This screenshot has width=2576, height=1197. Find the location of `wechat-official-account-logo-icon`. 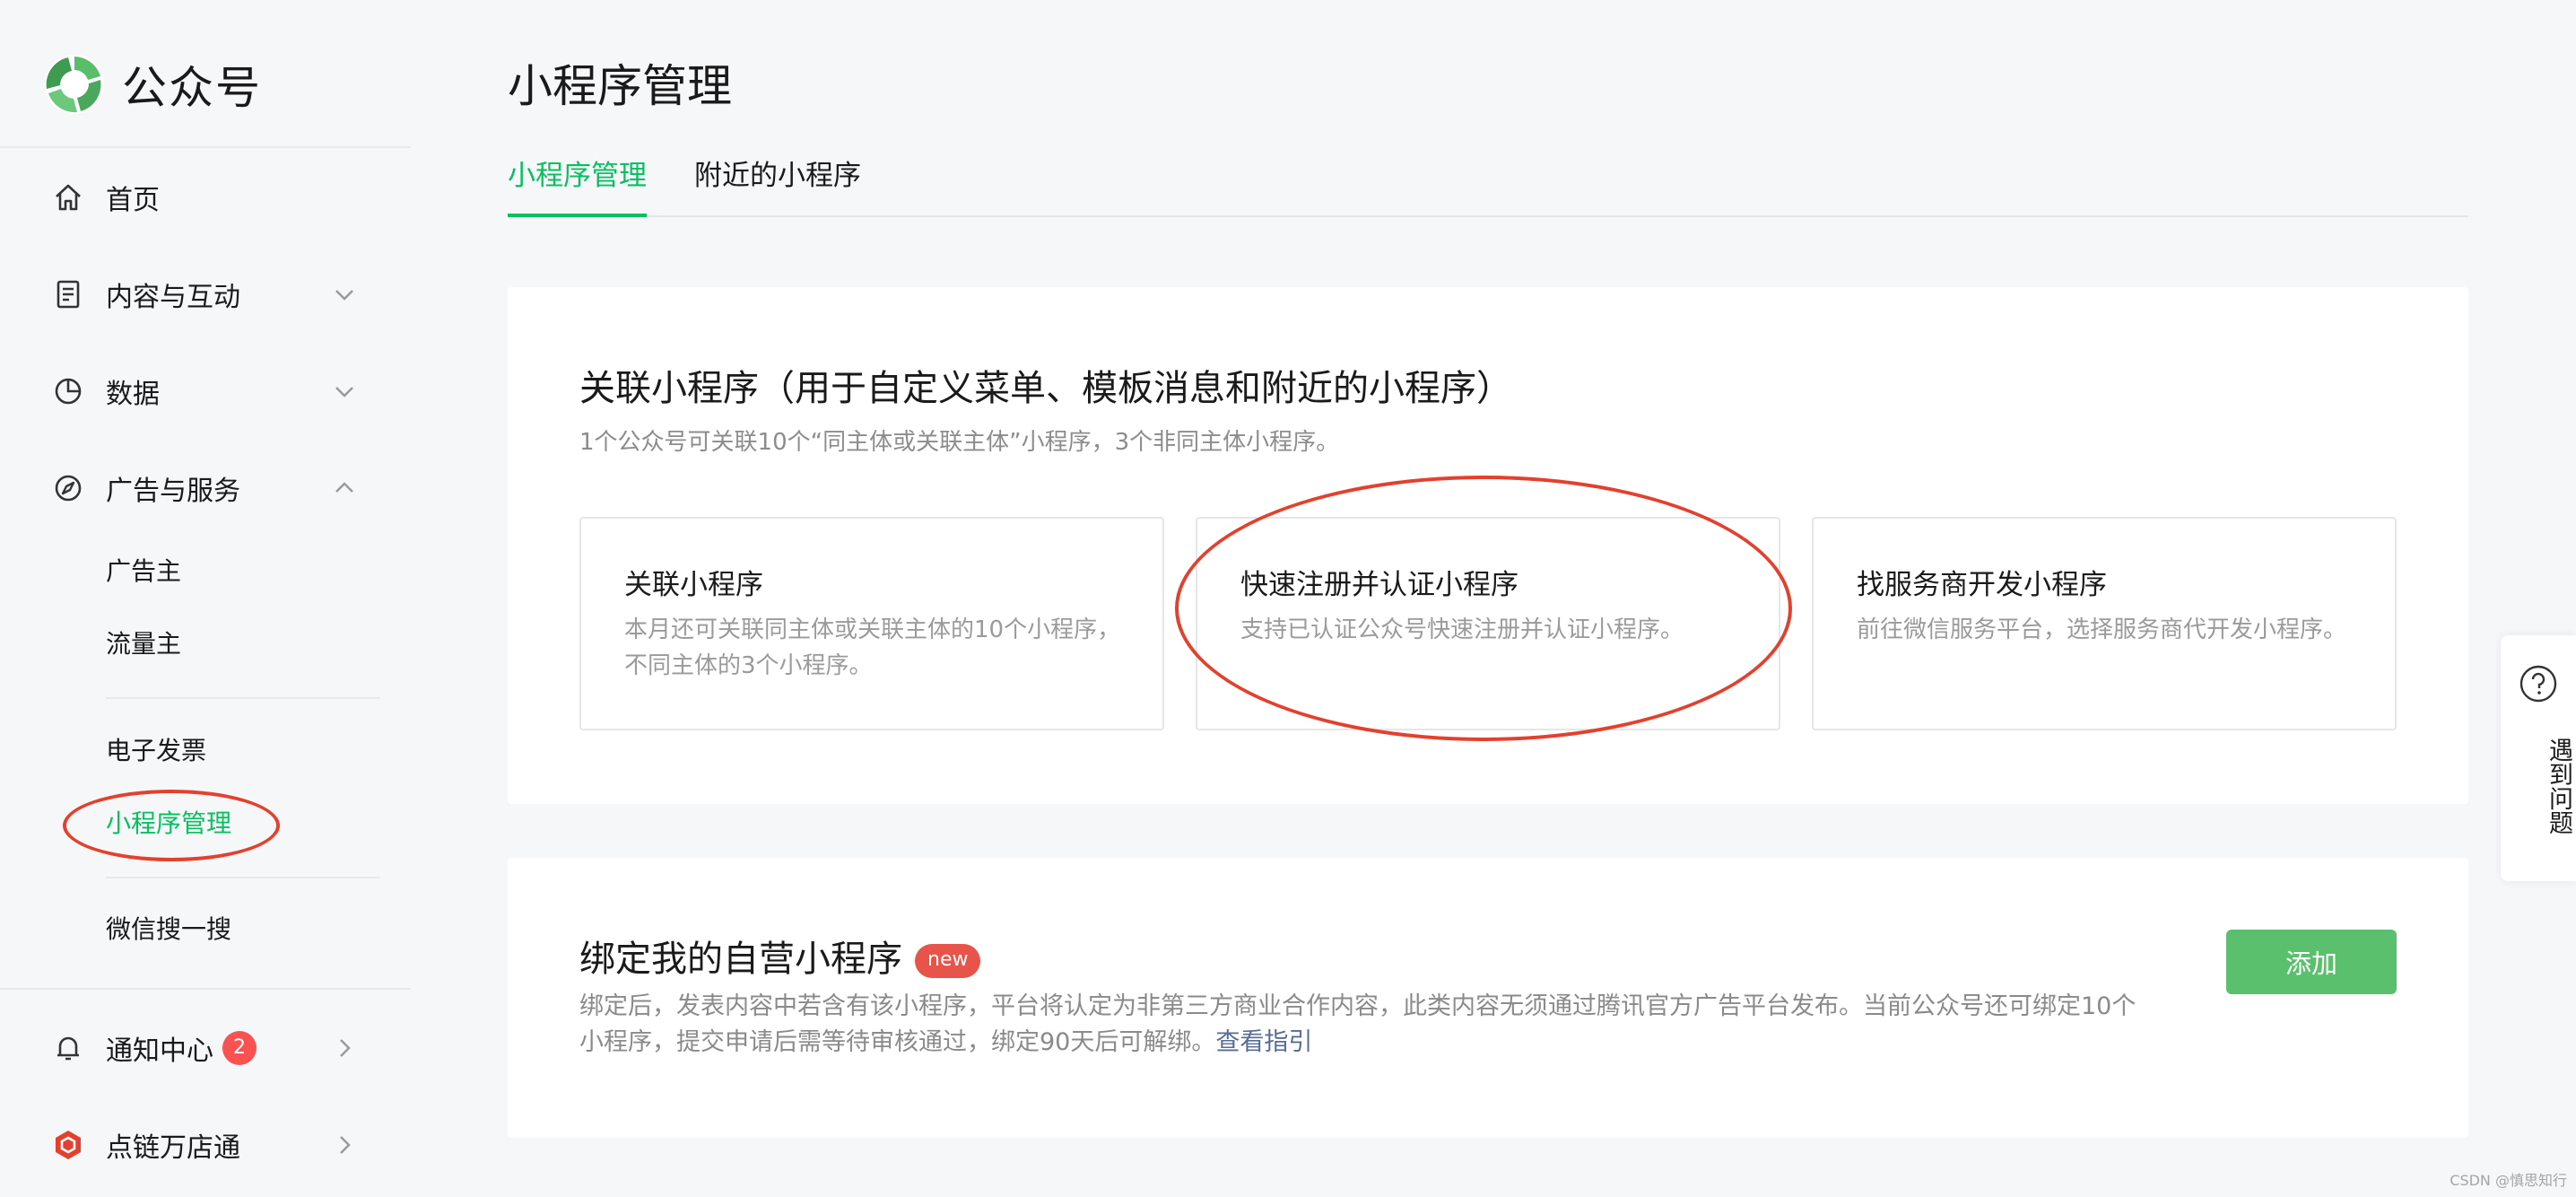

wechat-official-account-logo-icon is located at coordinates (74, 85).